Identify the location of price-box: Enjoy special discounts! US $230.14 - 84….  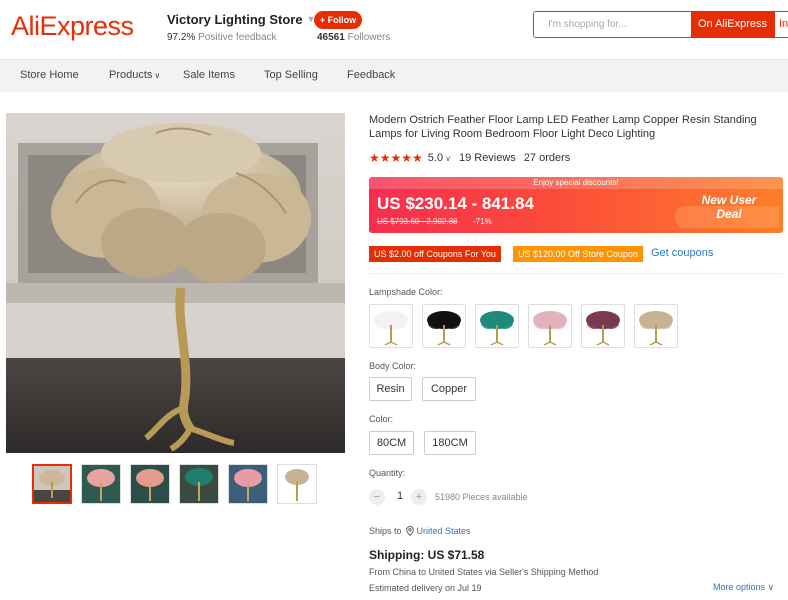
(576, 205).